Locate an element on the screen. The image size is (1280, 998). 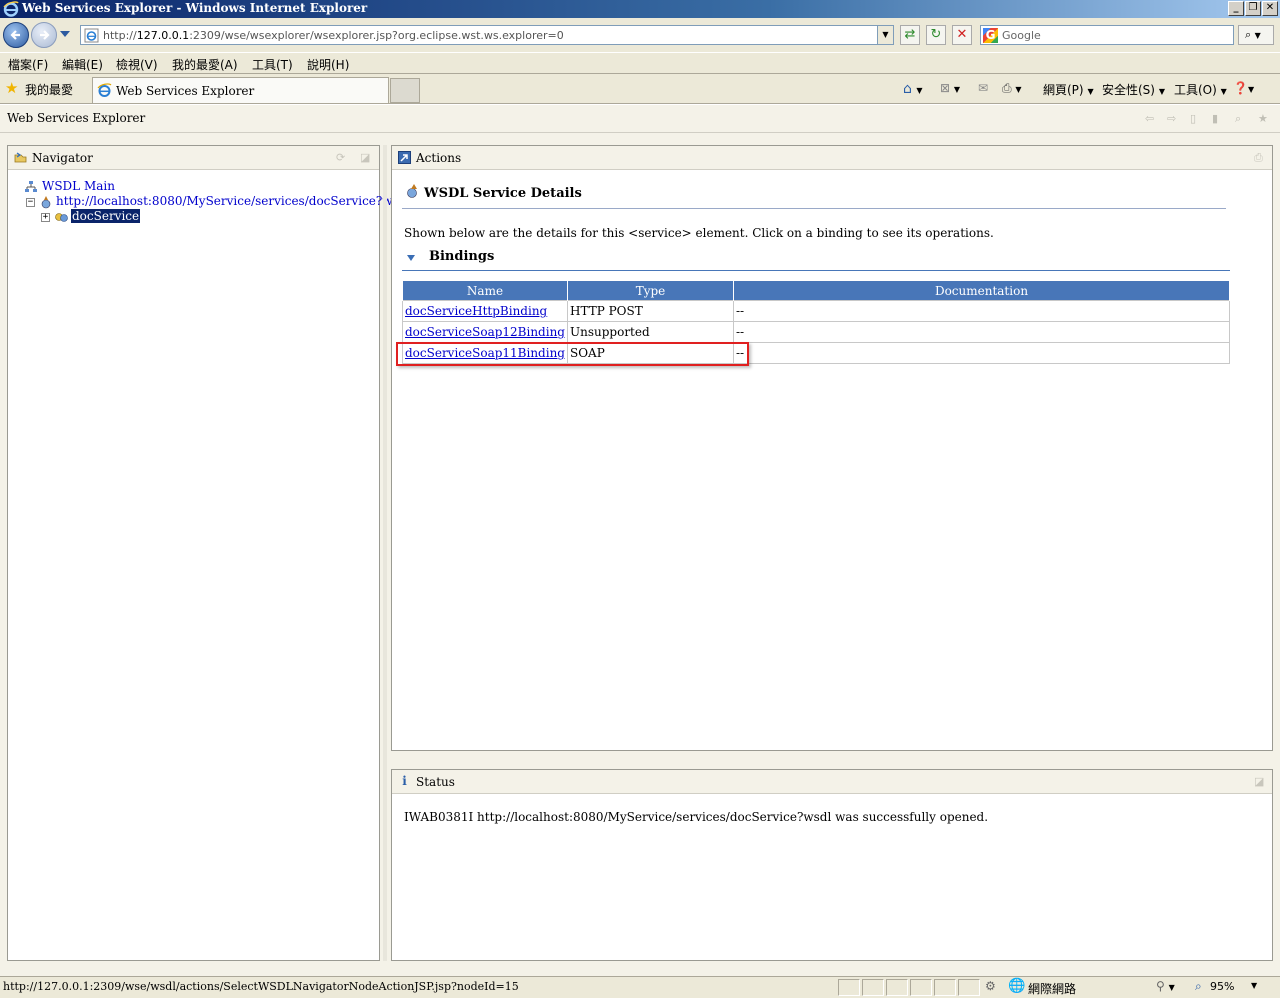
back-arrow-icon is located at coordinates (15, 35).